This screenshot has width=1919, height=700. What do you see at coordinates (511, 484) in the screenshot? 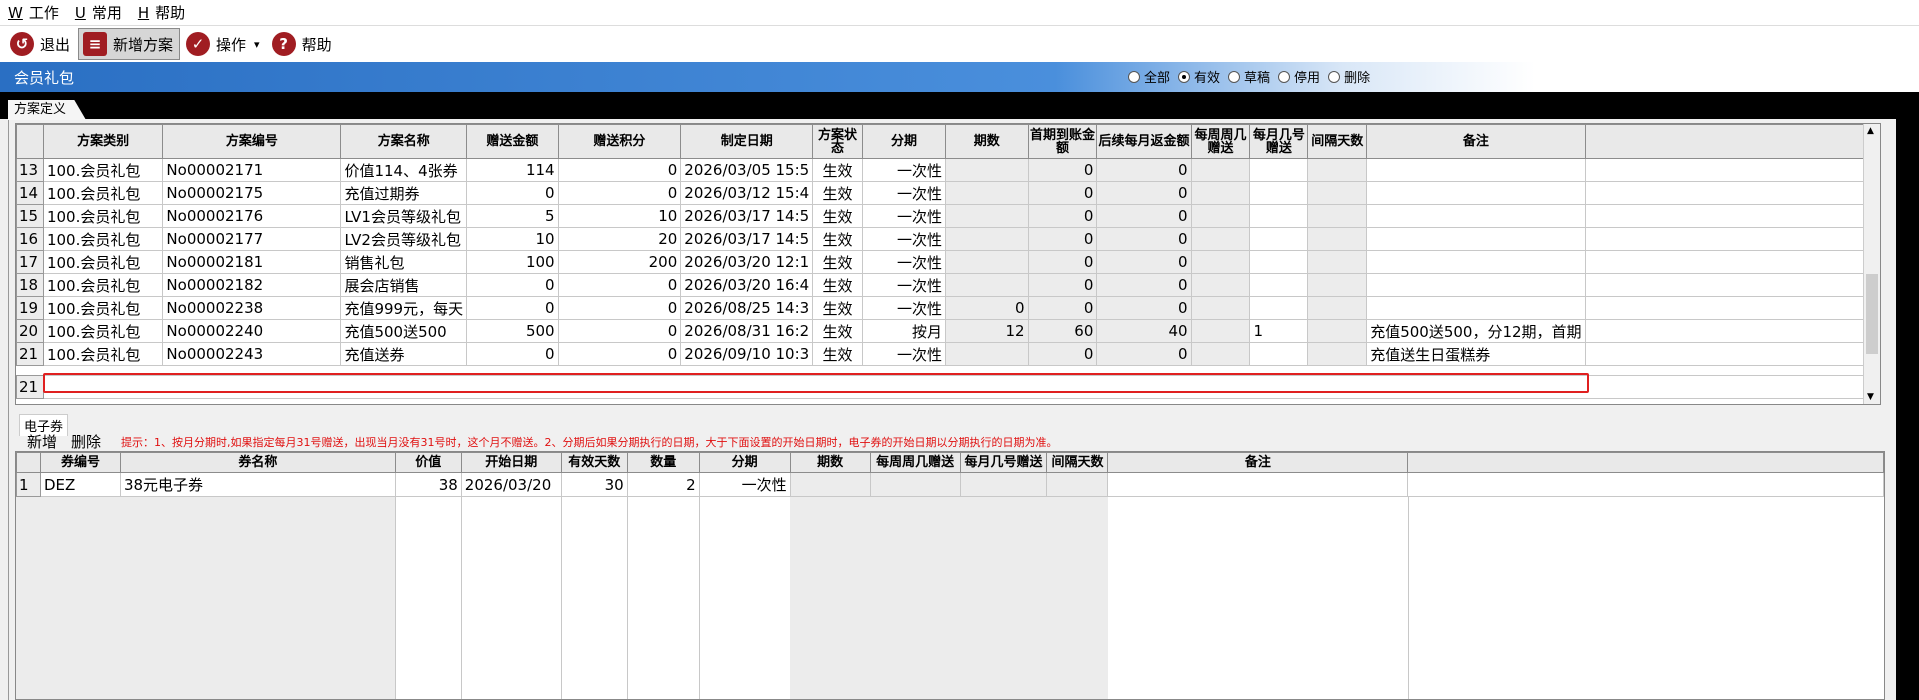
I see `coupon-cell-start: 2026/03/20` at bounding box center [511, 484].